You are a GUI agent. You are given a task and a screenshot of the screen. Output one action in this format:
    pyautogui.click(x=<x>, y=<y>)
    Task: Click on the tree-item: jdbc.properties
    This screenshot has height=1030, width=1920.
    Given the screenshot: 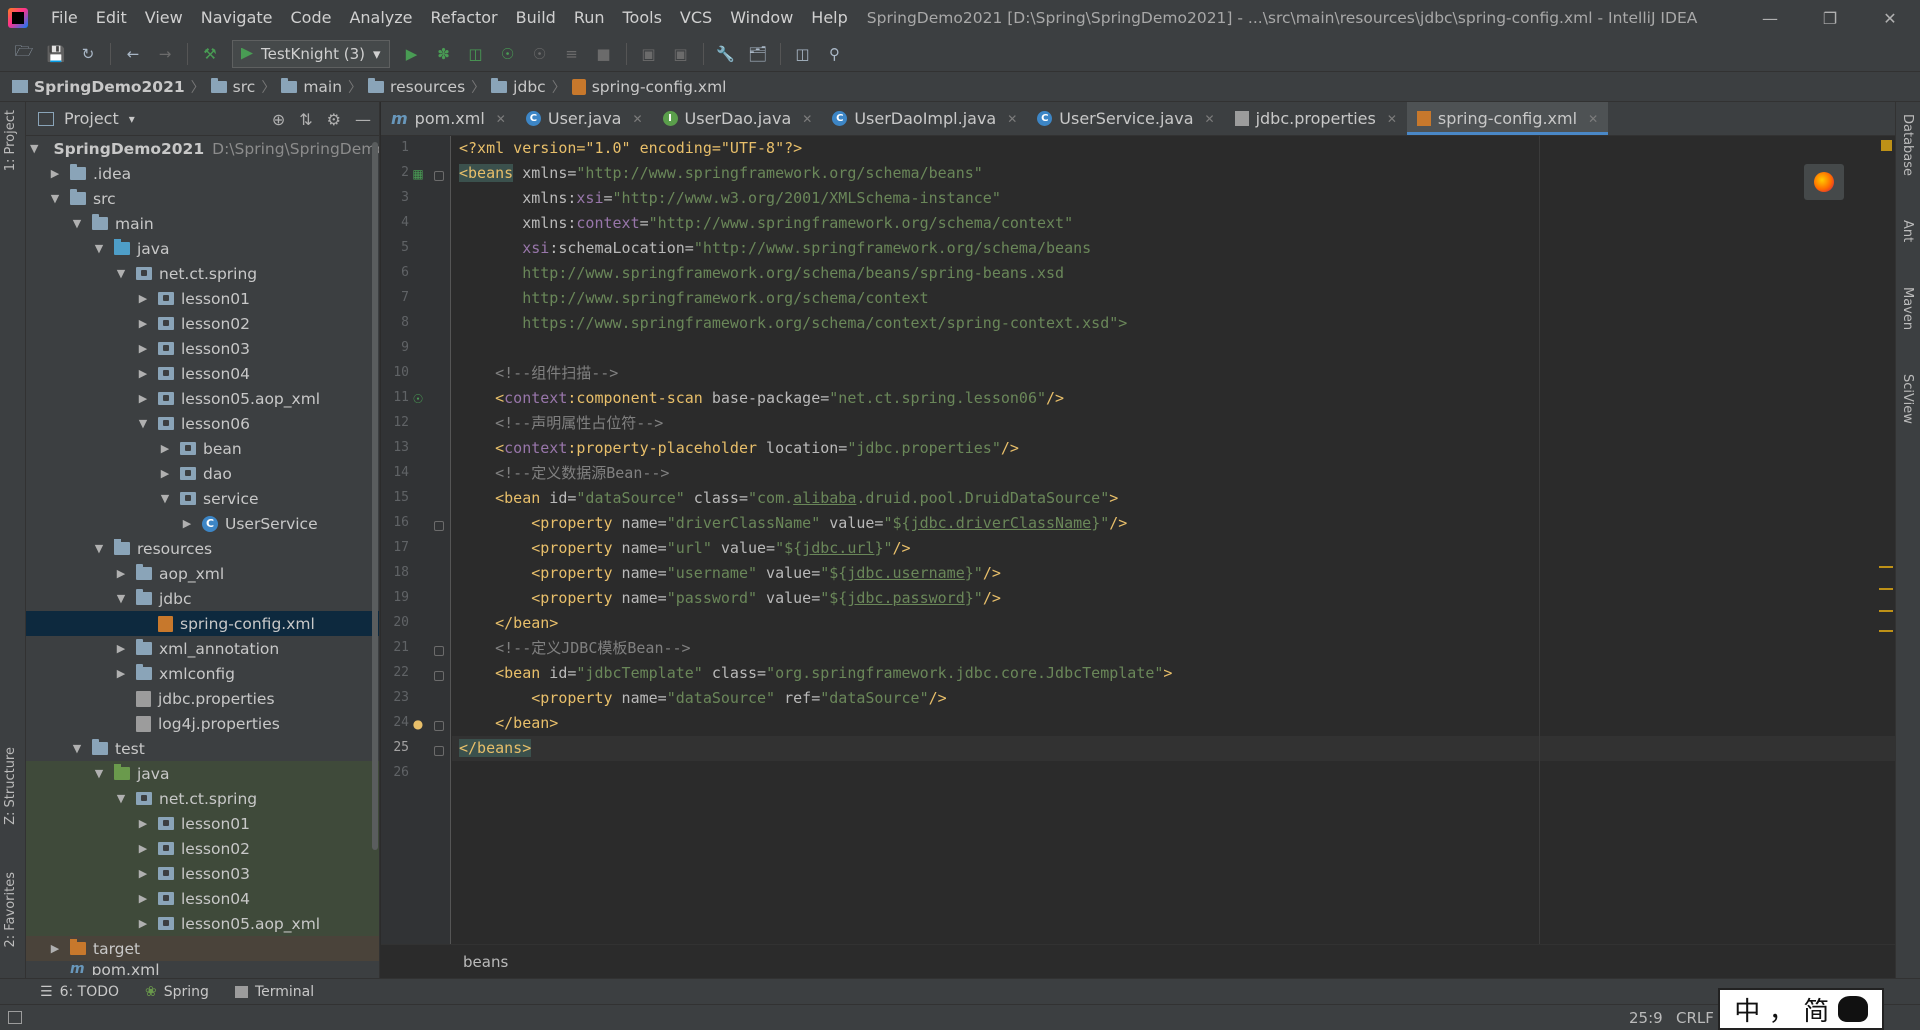 What is the action you would take?
    pyautogui.click(x=202, y=698)
    